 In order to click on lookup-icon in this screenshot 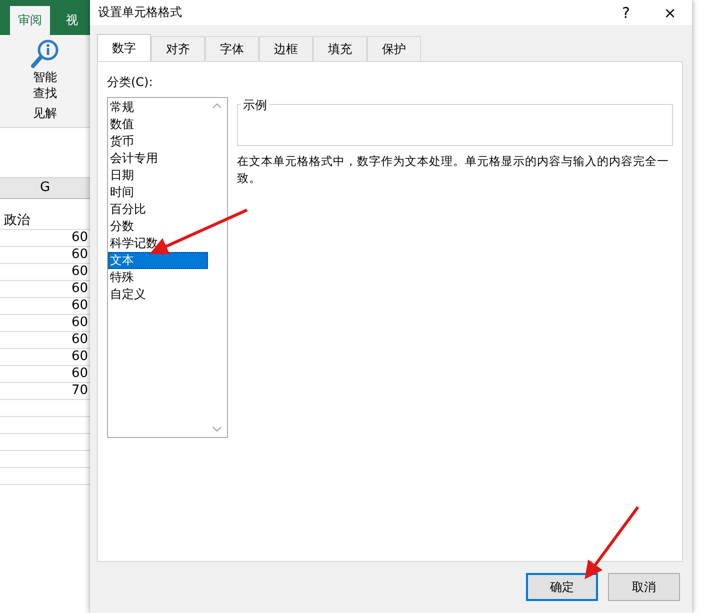, I will do `click(45, 54)`.